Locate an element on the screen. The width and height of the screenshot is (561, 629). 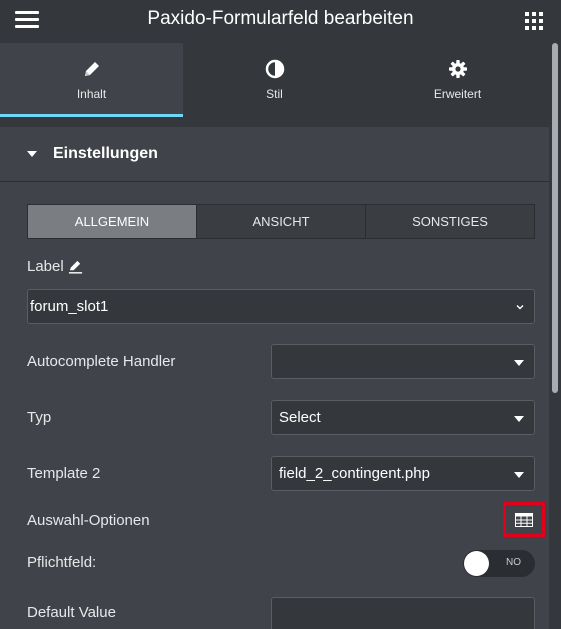
toggle-knob is located at coordinates (476, 563).